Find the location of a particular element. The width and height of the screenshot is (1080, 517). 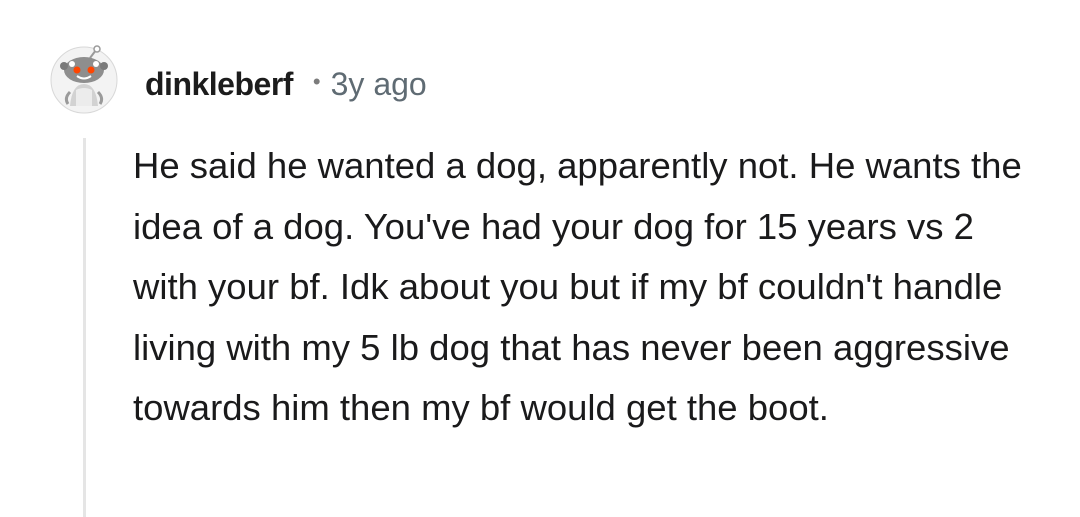

author-username: dinkleberf is located at coordinates (219, 84).